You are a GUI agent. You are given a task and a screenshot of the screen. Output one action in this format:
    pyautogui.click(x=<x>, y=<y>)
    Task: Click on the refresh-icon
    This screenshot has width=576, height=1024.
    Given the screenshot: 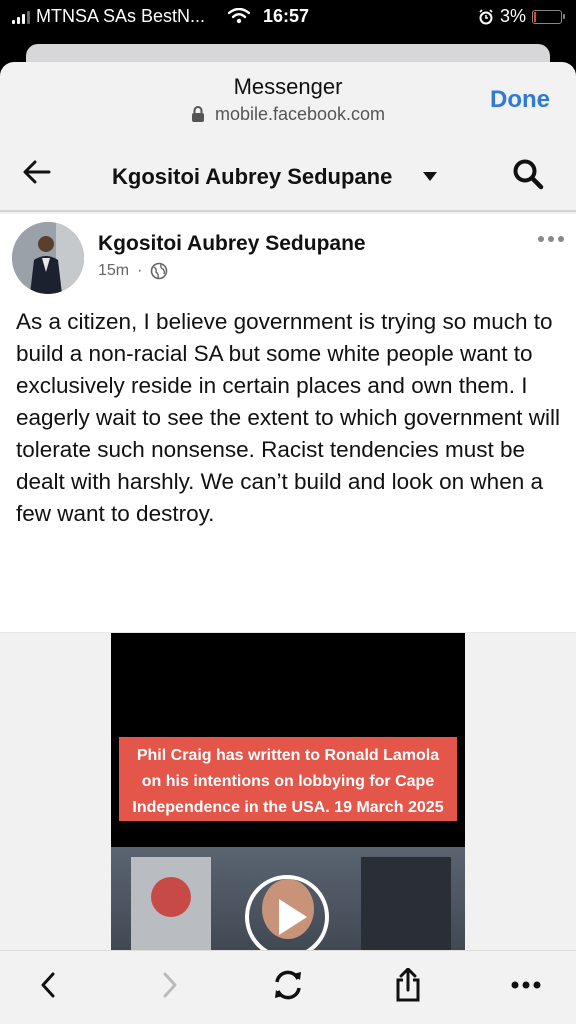 What is the action you would take?
    pyautogui.click(x=288, y=985)
    